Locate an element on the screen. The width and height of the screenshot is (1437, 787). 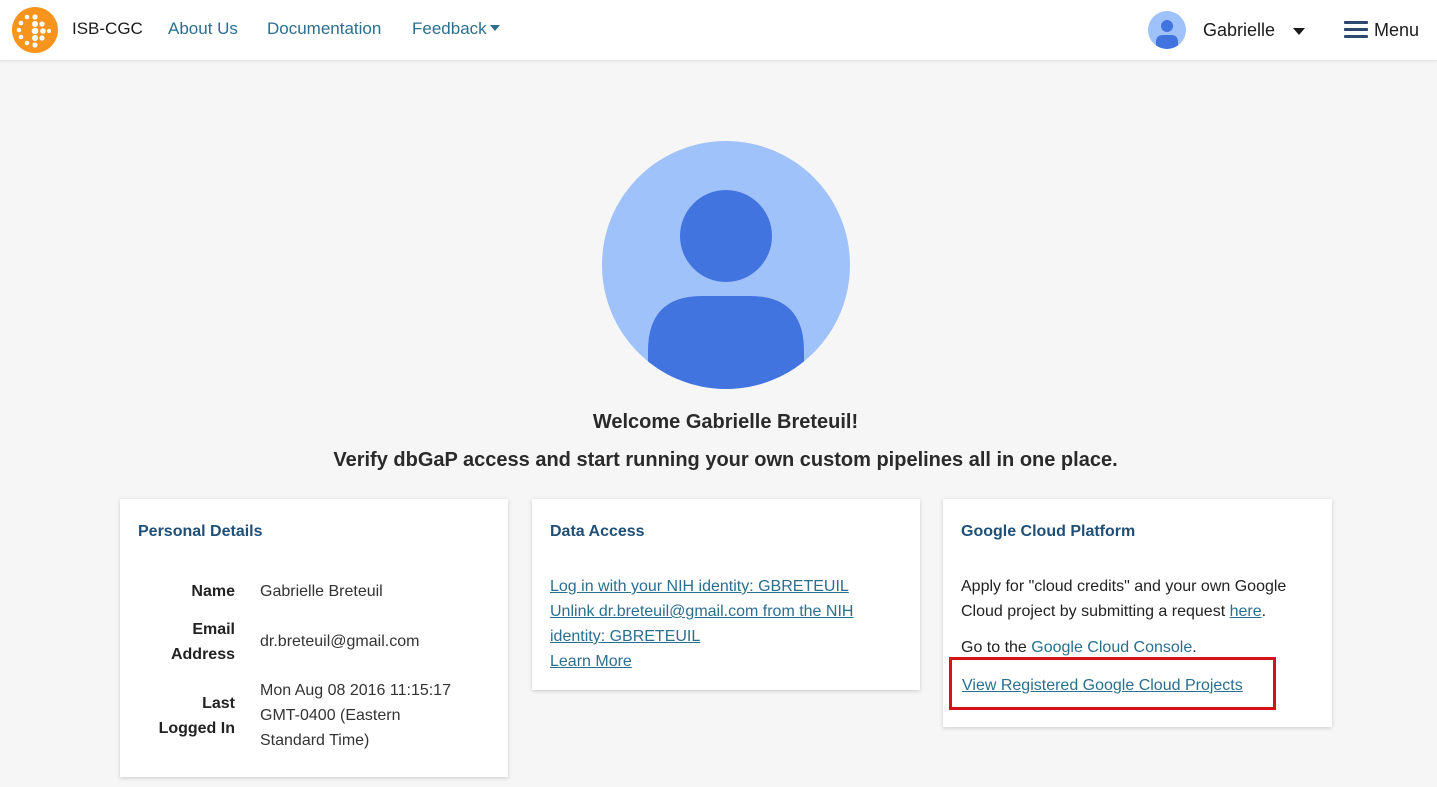
user-caret-down-icon is located at coordinates (1299, 31).